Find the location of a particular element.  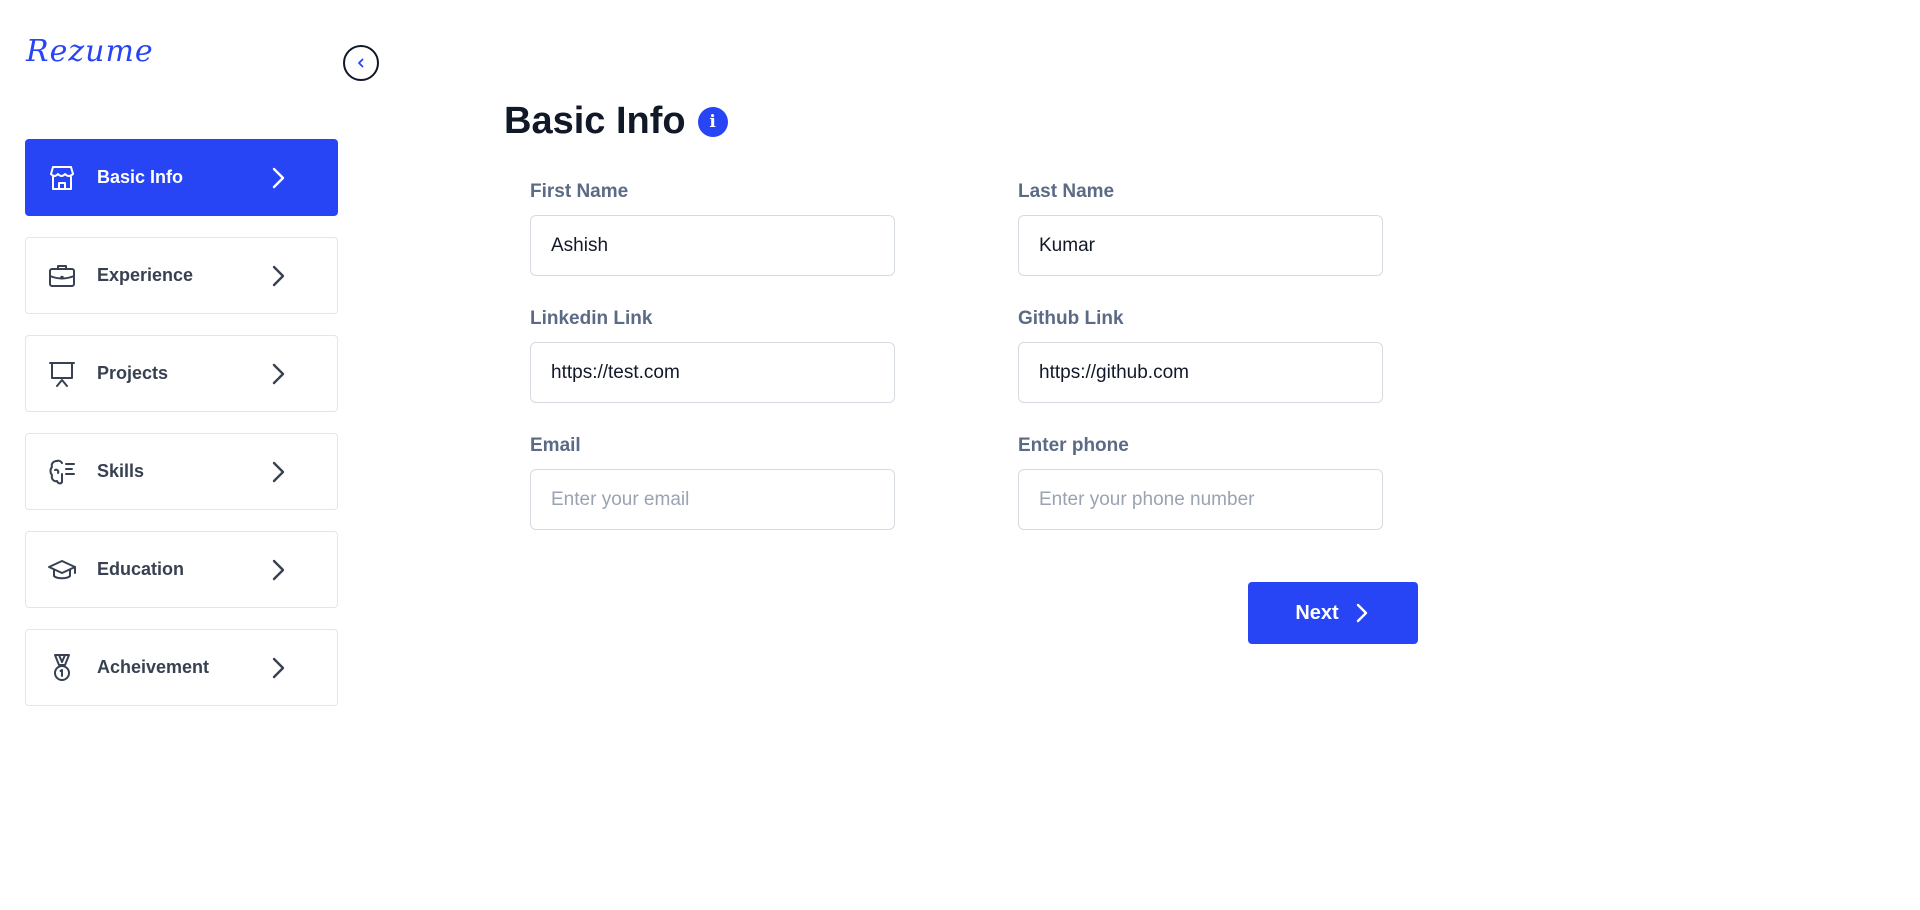

last-name-label: Last Name is located at coordinates (1066, 191).